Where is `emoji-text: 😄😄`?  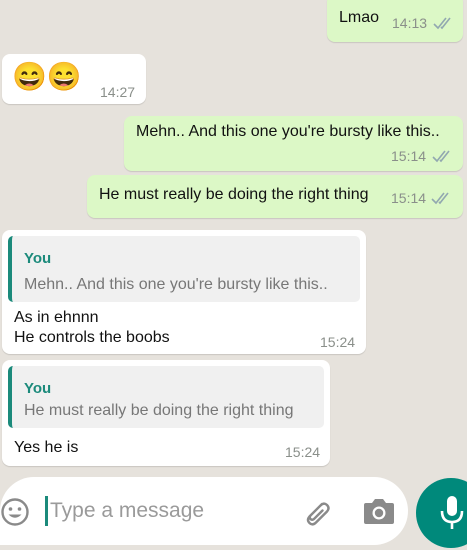 emoji-text: 😄😄 is located at coordinates (47, 76).